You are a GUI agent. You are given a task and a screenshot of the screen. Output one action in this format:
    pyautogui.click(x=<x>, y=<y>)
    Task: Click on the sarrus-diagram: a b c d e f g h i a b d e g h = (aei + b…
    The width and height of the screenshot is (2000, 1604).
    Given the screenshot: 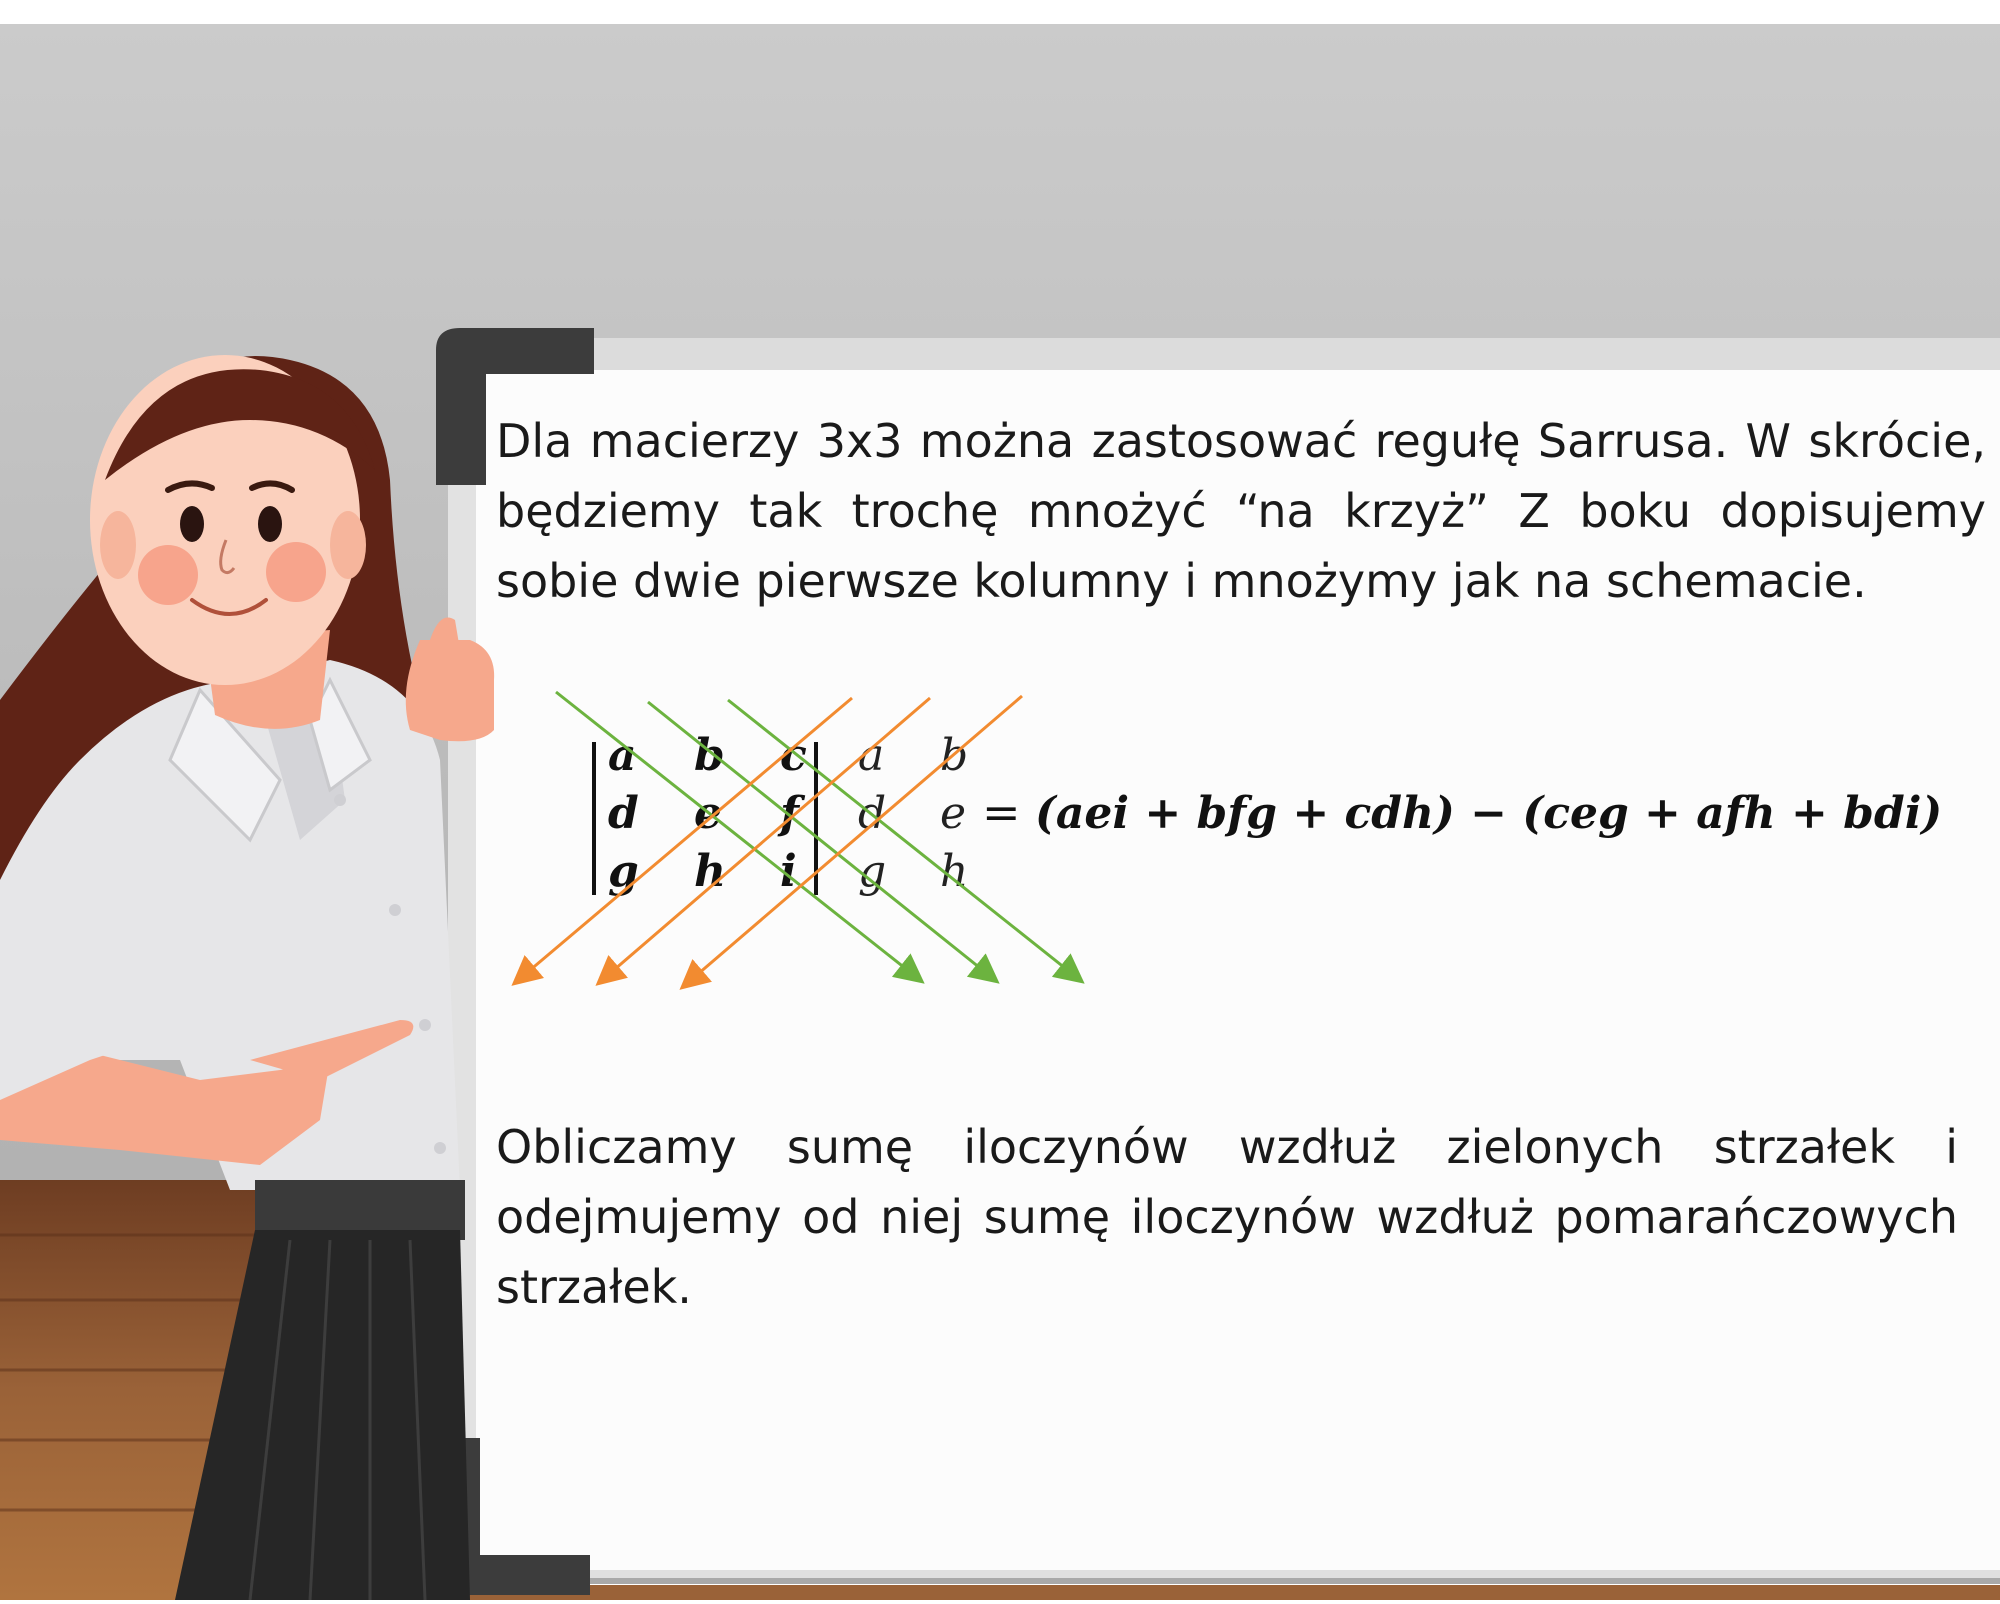 What is the action you would take?
    pyautogui.click(x=1240, y=845)
    